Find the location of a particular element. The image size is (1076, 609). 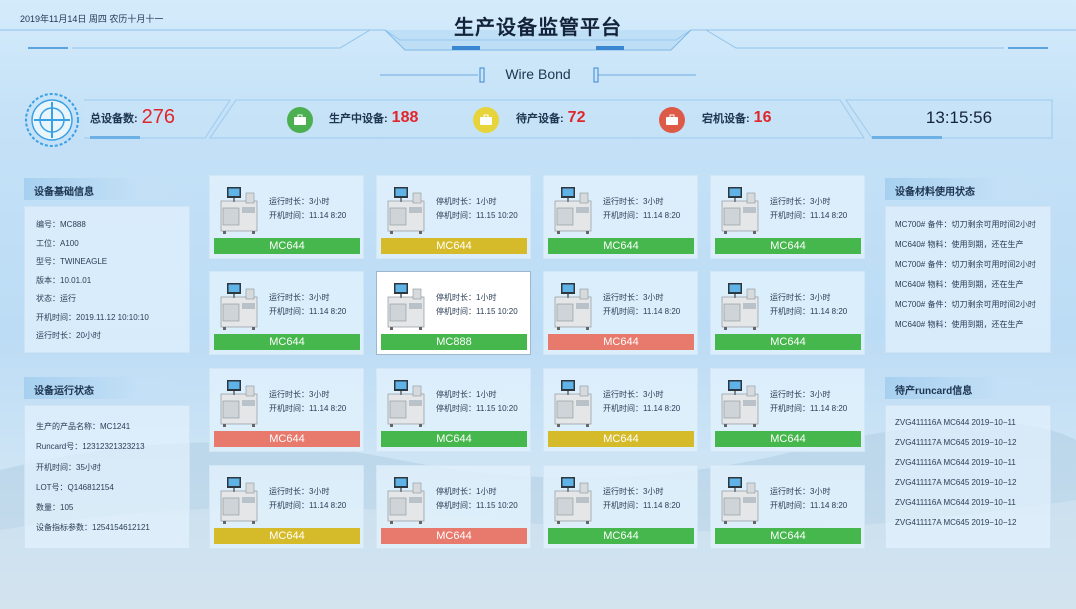

stat-producing-value: 188 is located at coordinates (405, 117).